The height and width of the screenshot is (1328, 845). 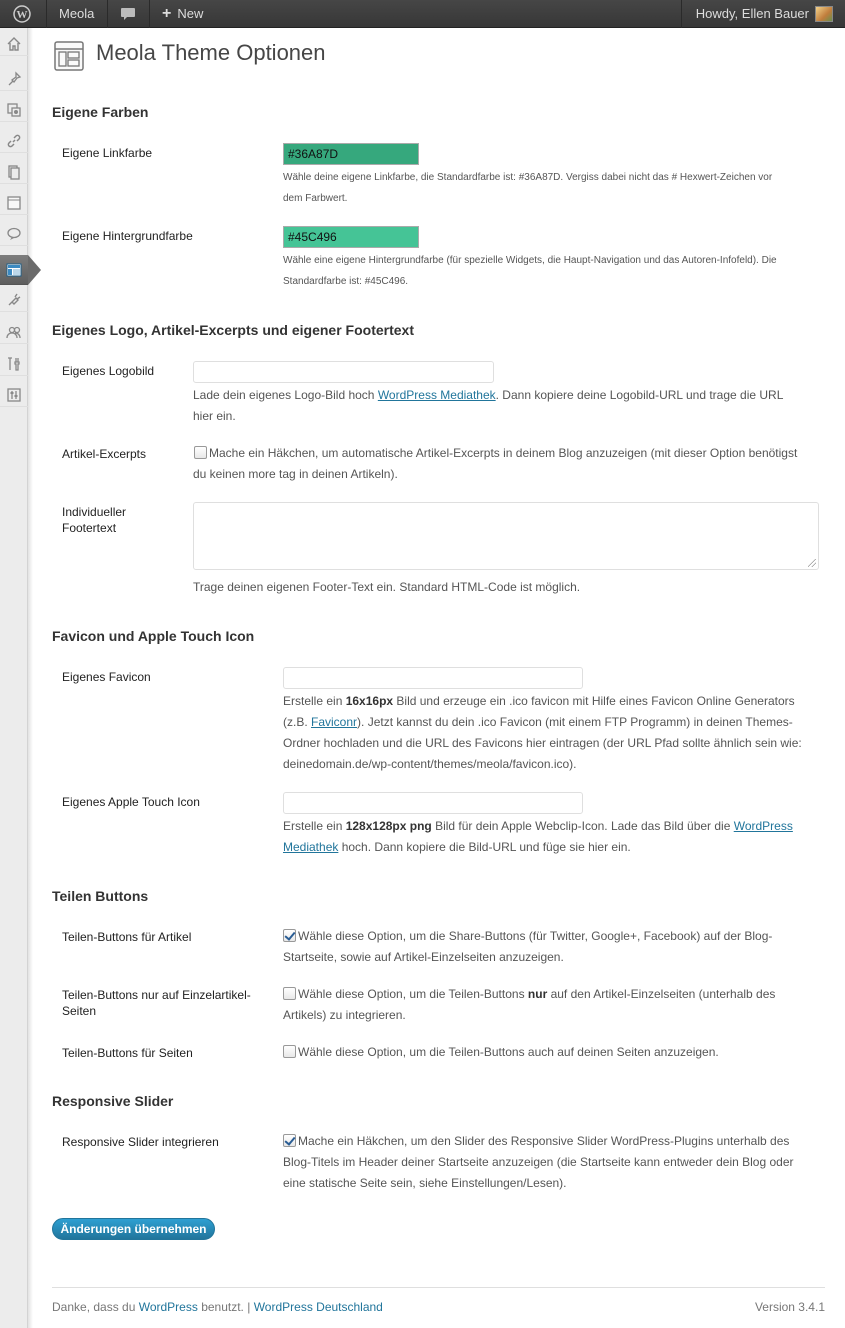 What do you see at coordinates (14, 110) in the screenshot?
I see `media-icon` at bounding box center [14, 110].